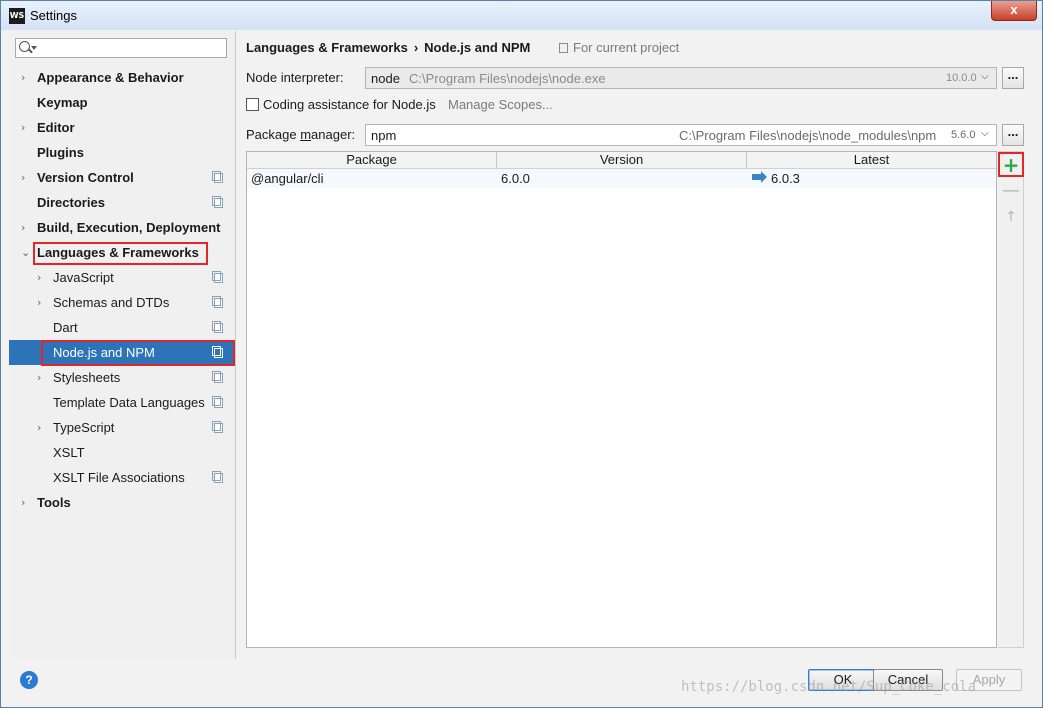 This screenshot has height=708, width=1043. What do you see at coordinates (808, 135) in the screenshot?
I see `package-manager-path: C:\Program Files\nodejs\node_modules\npm` at bounding box center [808, 135].